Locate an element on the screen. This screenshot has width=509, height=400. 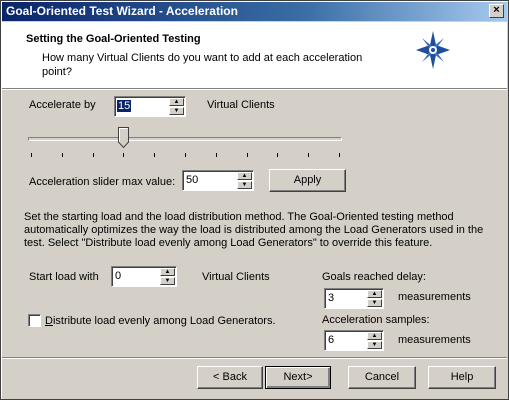
slider-max-spinner: 50 ▲ ▼ is located at coordinates (218, 180).